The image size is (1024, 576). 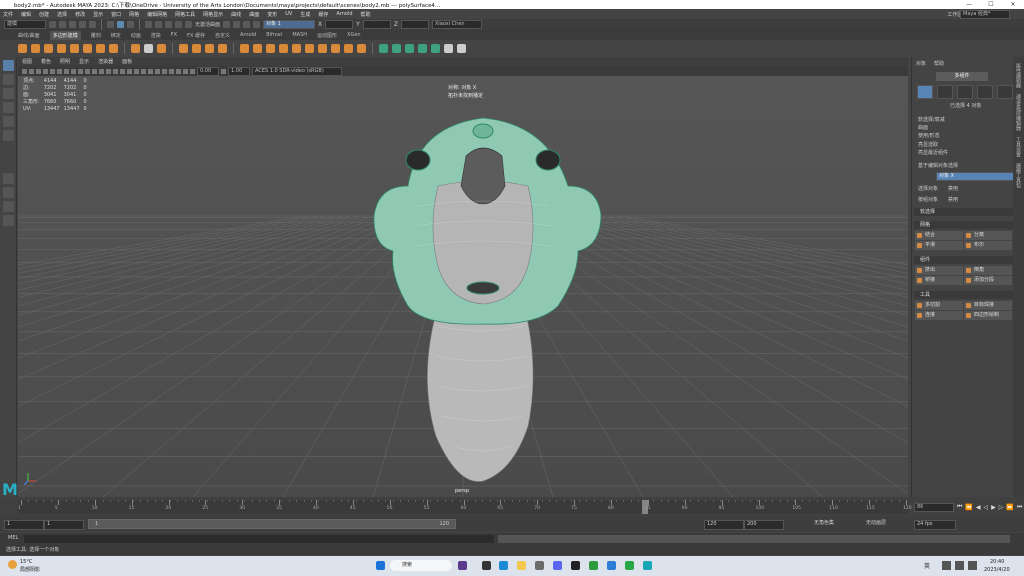 What do you see at coordinates (764, 525) in the screenshot?
I see `animation-end-field: 200` at bounding box center [764, 525].